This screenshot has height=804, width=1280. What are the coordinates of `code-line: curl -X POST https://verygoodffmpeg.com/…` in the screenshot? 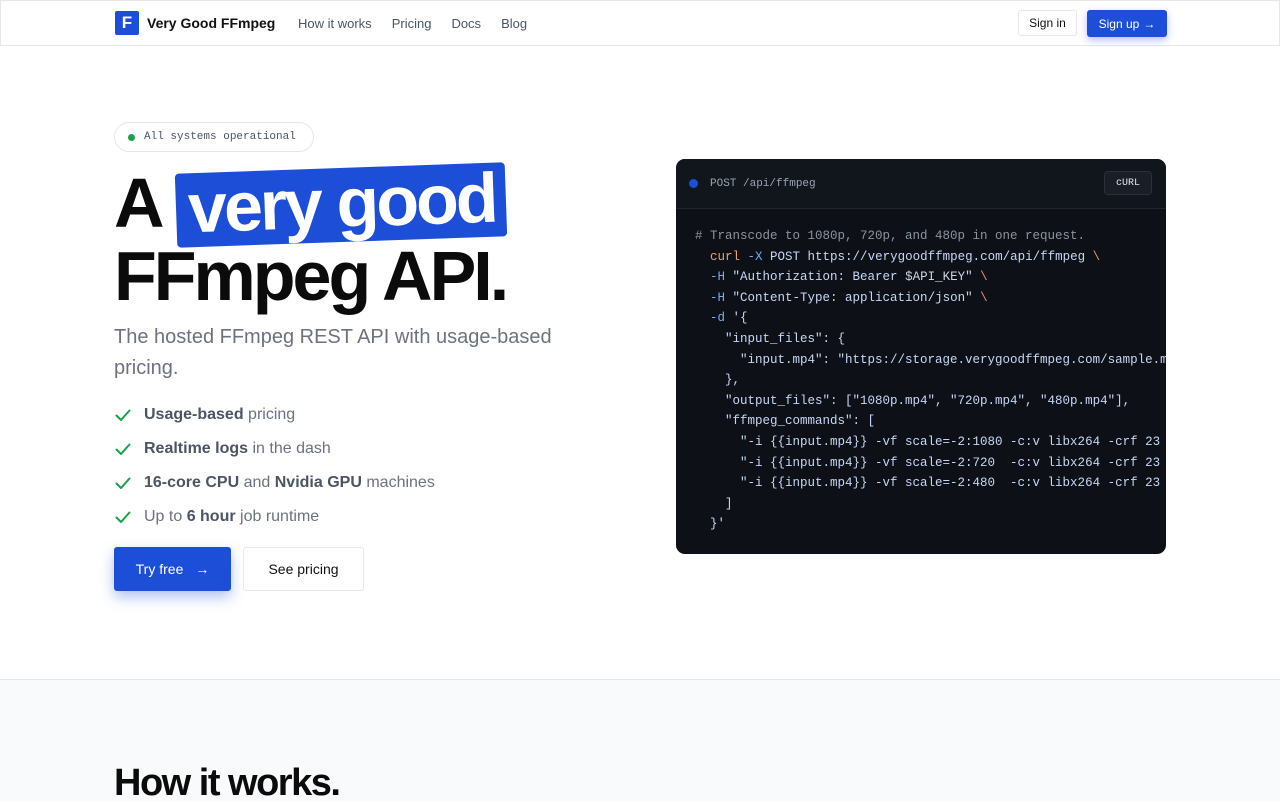 It's located at (930, 257).